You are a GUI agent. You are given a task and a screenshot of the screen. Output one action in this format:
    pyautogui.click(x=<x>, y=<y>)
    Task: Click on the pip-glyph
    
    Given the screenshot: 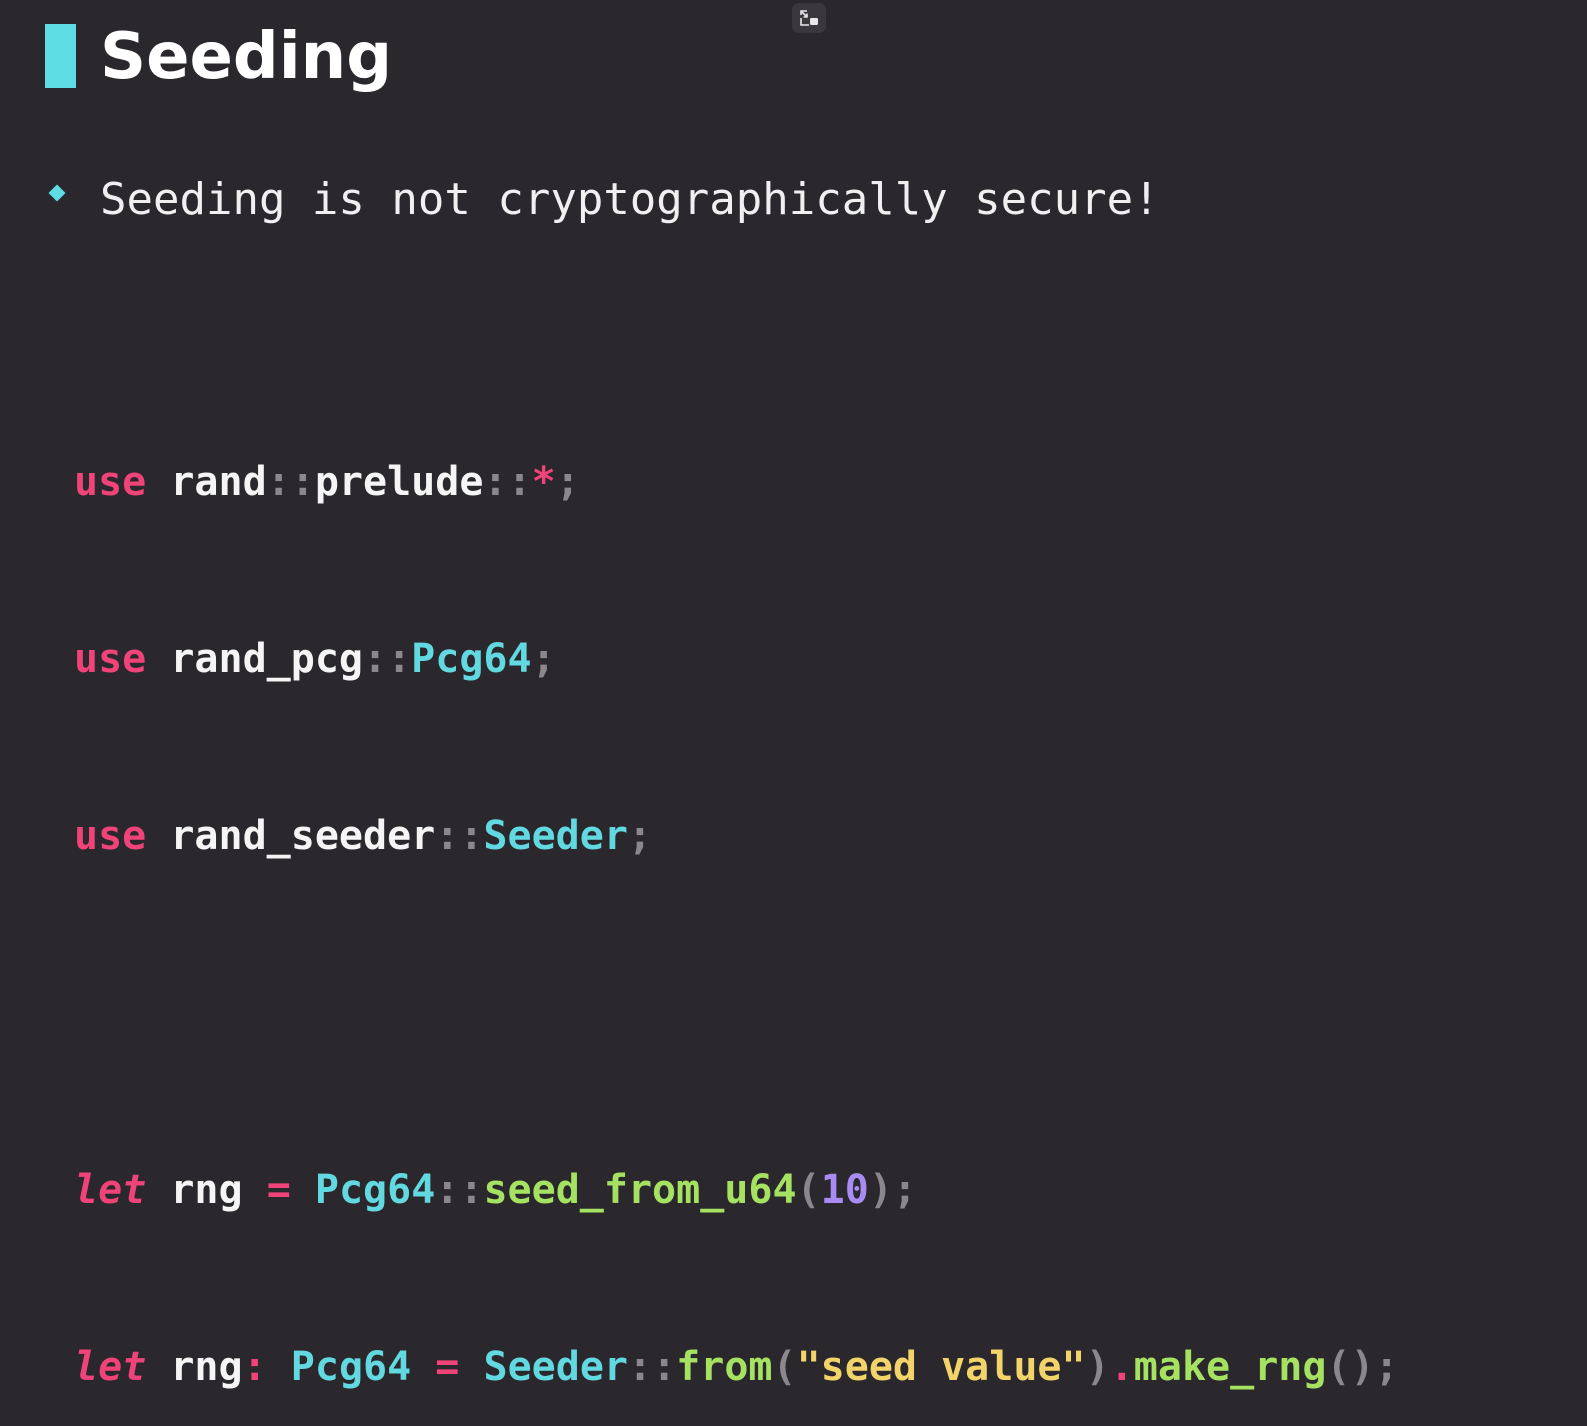 What is the action you would take?
    pyautogui.click(x=809, y=18)
    